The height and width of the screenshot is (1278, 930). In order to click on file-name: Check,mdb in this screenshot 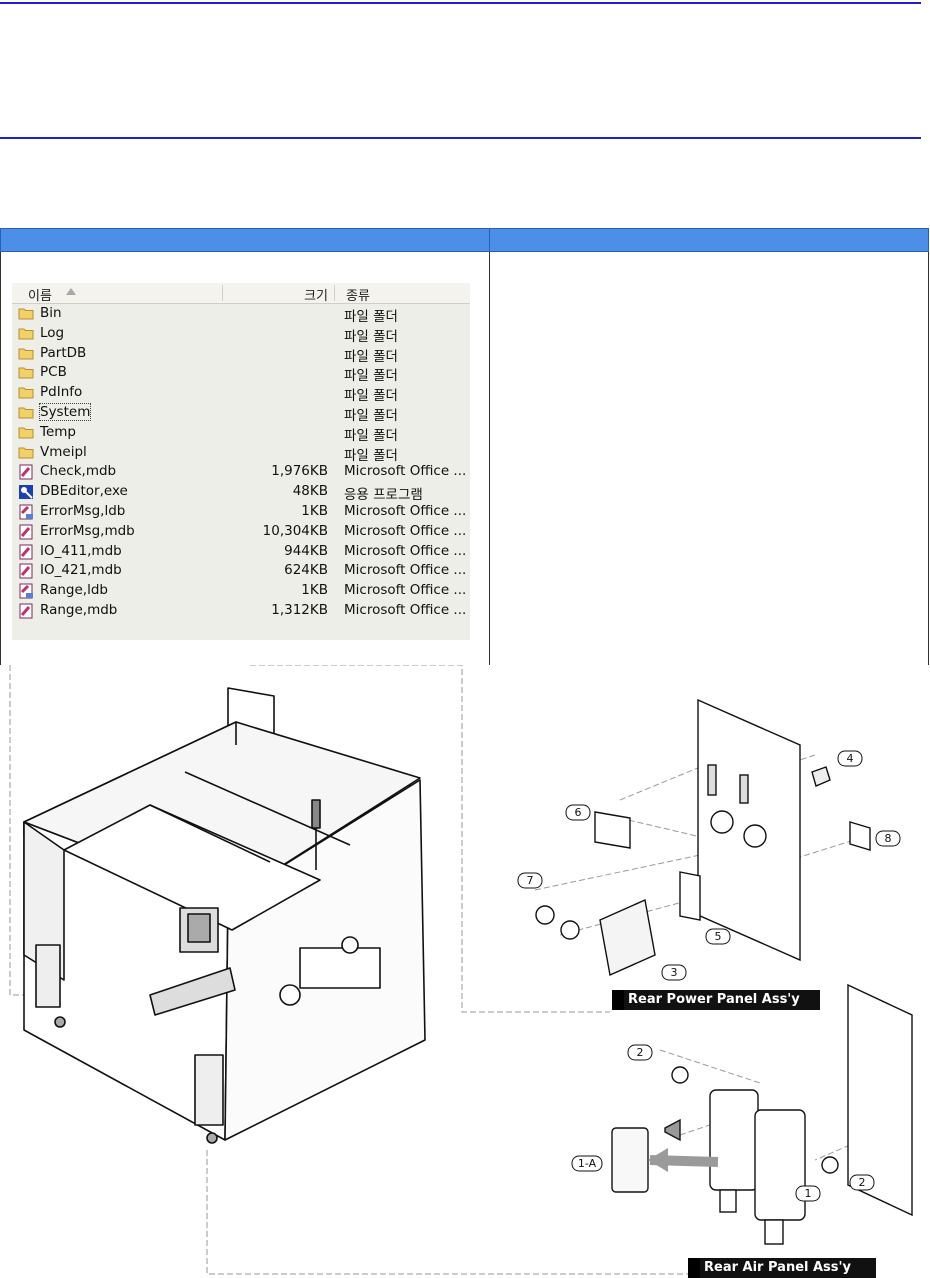, I will do `click(78, 471)`.